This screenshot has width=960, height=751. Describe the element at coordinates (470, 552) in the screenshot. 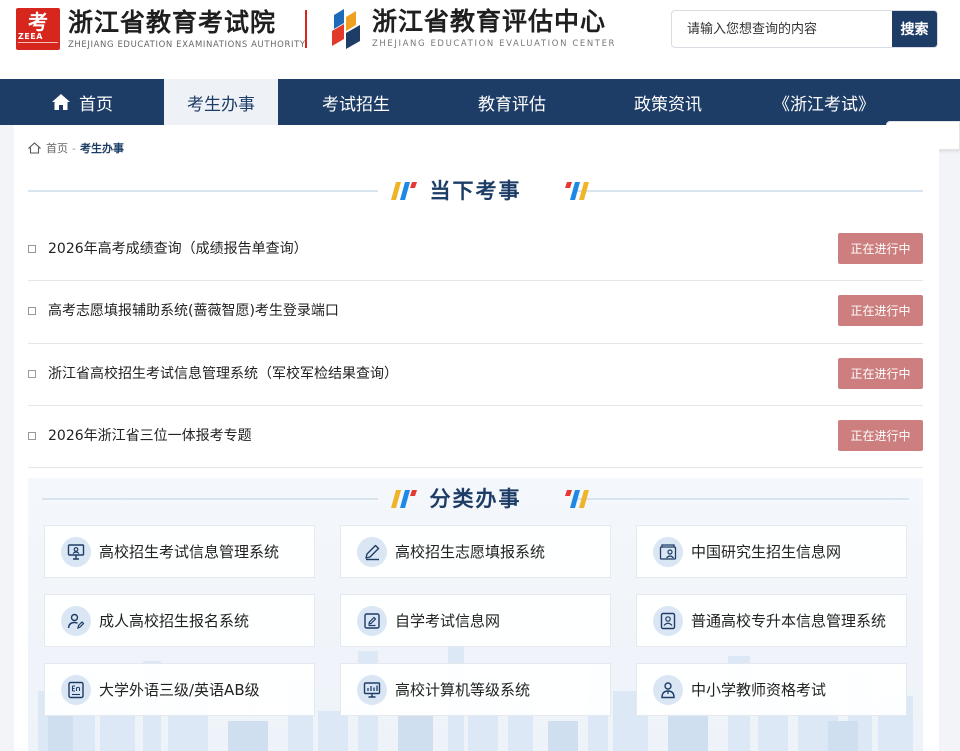

I see `category-label: 高校招生志愿填报系统` at that location.